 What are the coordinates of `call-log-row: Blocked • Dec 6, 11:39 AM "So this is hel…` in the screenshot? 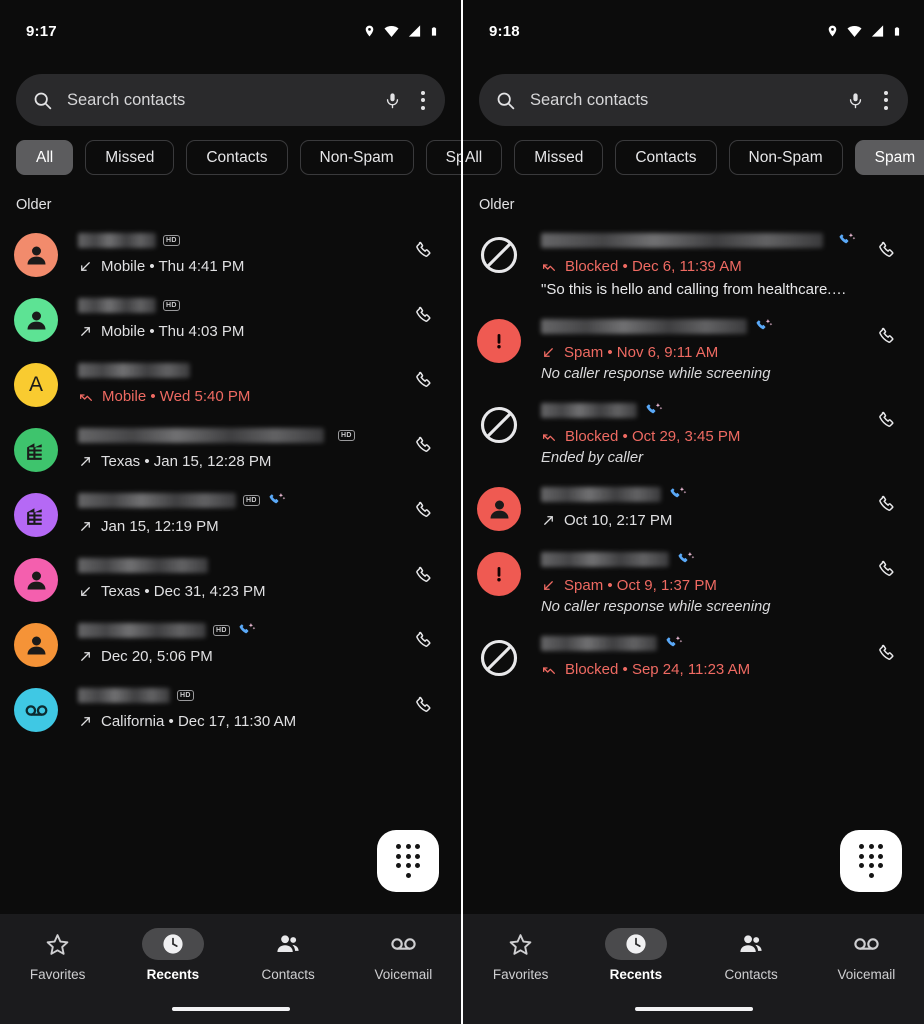 It's located at (693, 264).